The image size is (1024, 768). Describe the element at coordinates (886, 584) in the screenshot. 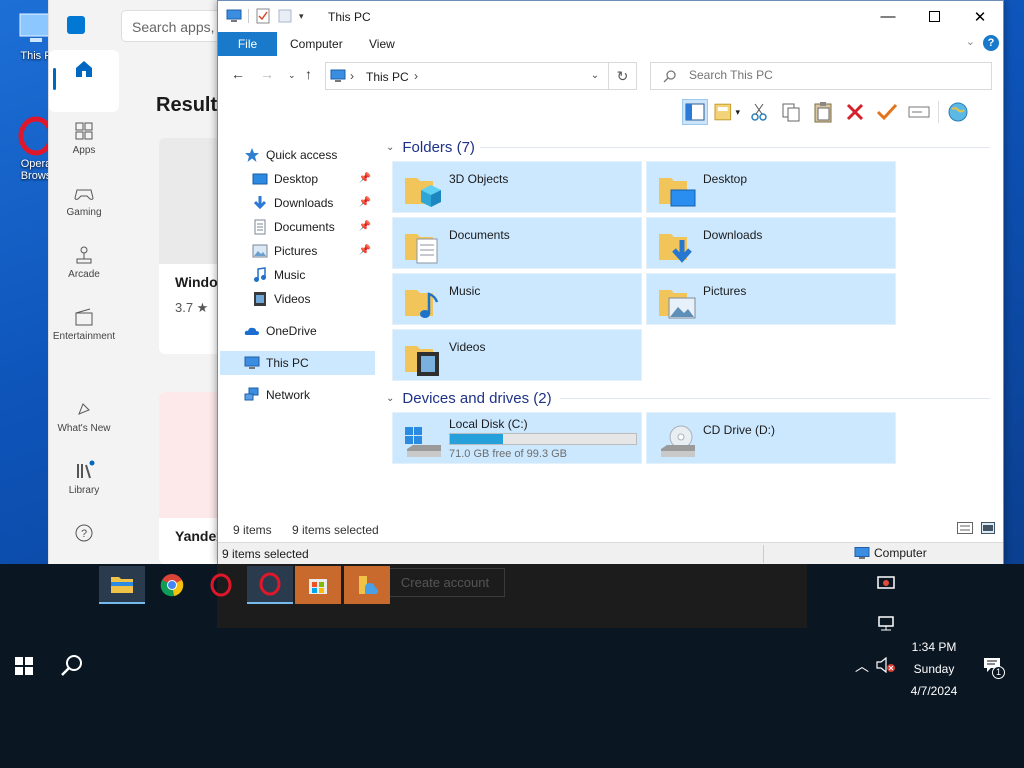

I see `remote-desktop-icon` at that location.